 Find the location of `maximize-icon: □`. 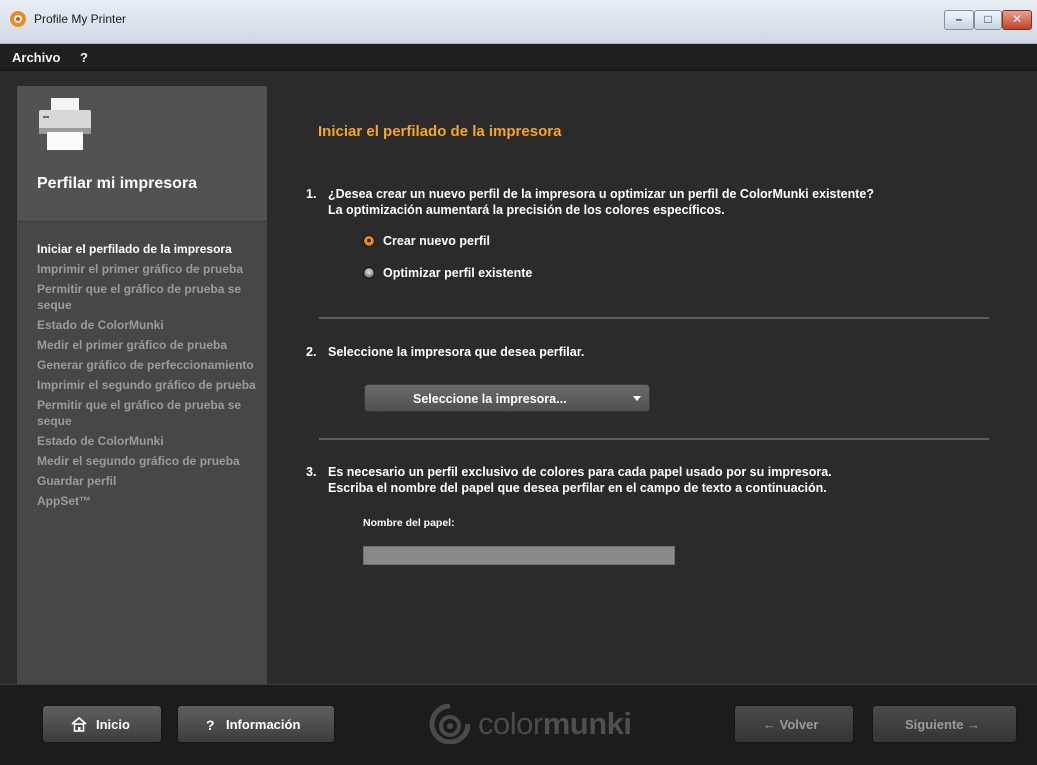

maximize-icon: □ is located at coordinates (988, 19).